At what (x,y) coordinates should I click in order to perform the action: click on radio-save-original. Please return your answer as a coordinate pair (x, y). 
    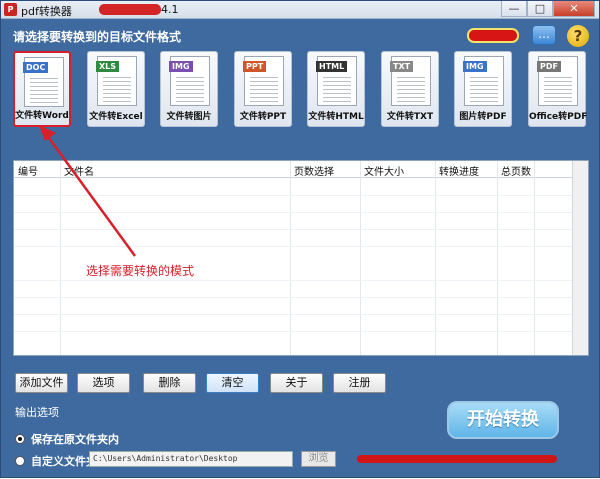
    Looking at the image, I should click on (20, 439).